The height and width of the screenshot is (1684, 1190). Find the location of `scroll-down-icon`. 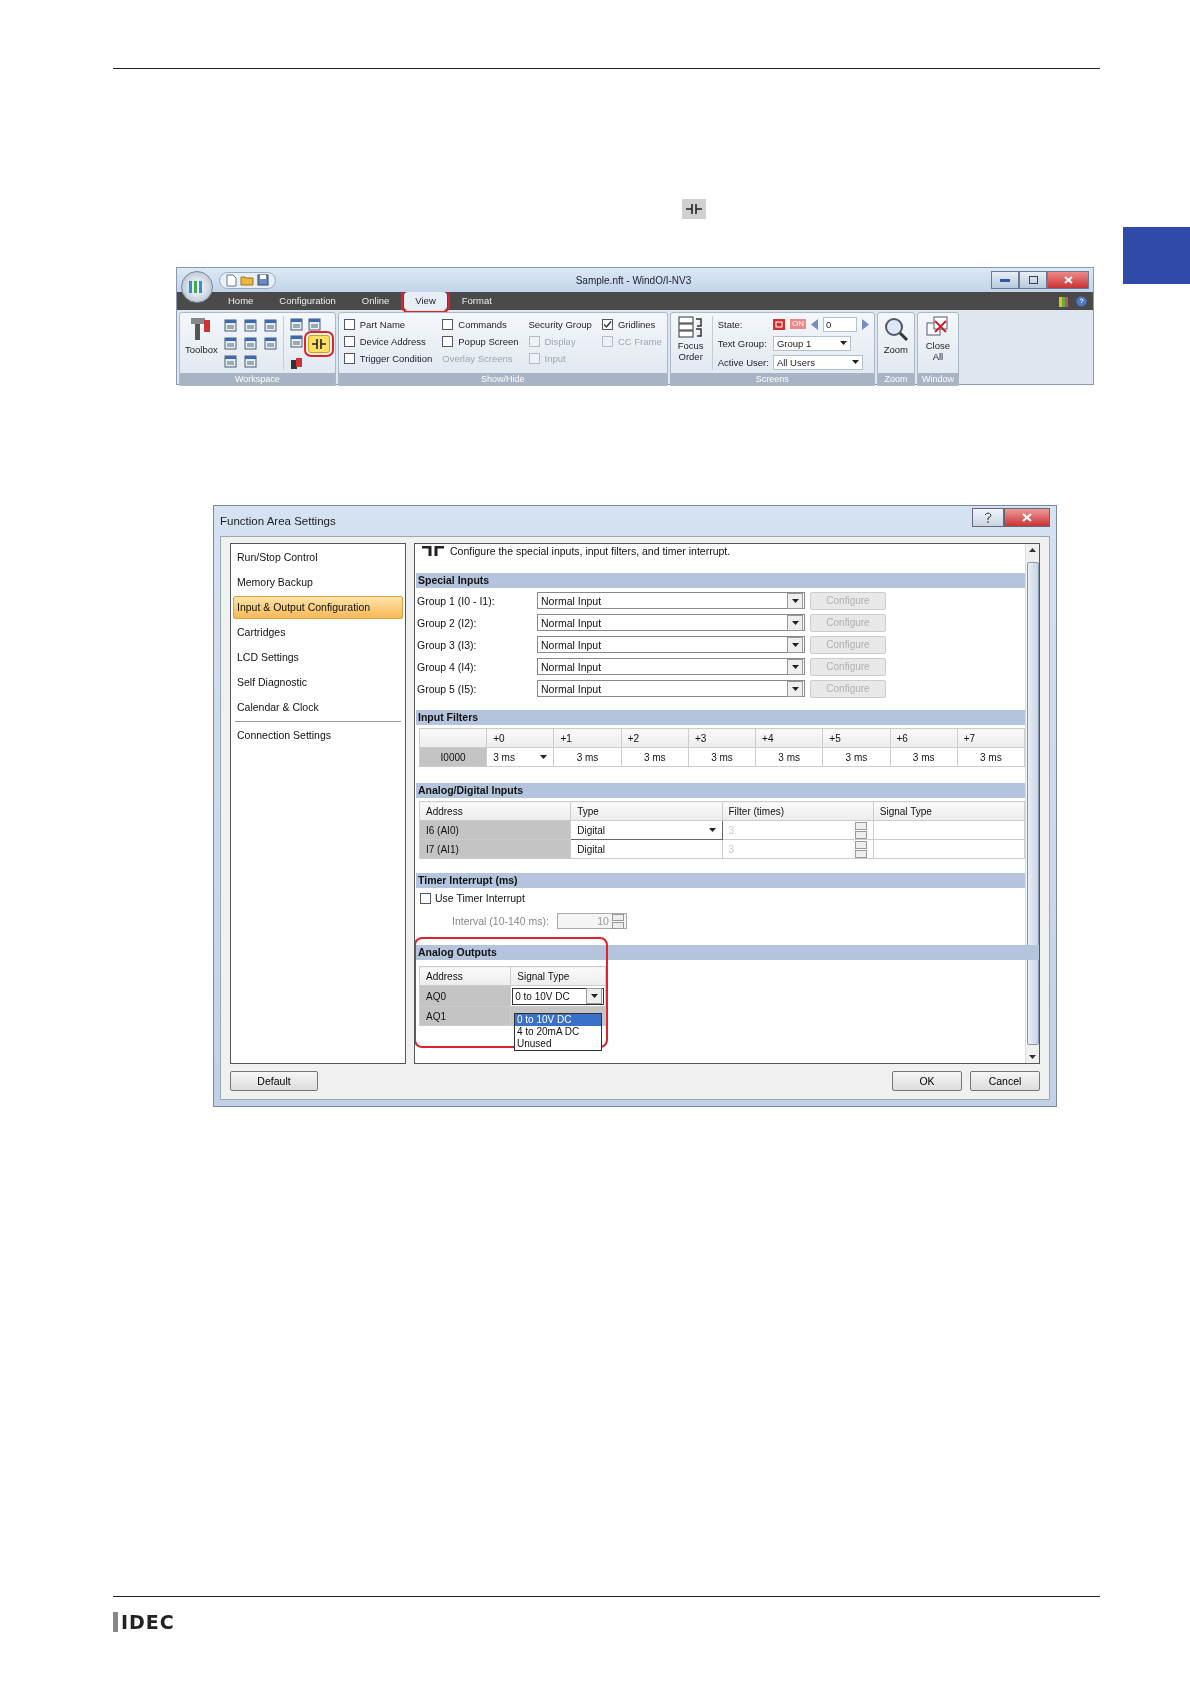

scroll-down-icon is located at coordinates (1032, 1057).